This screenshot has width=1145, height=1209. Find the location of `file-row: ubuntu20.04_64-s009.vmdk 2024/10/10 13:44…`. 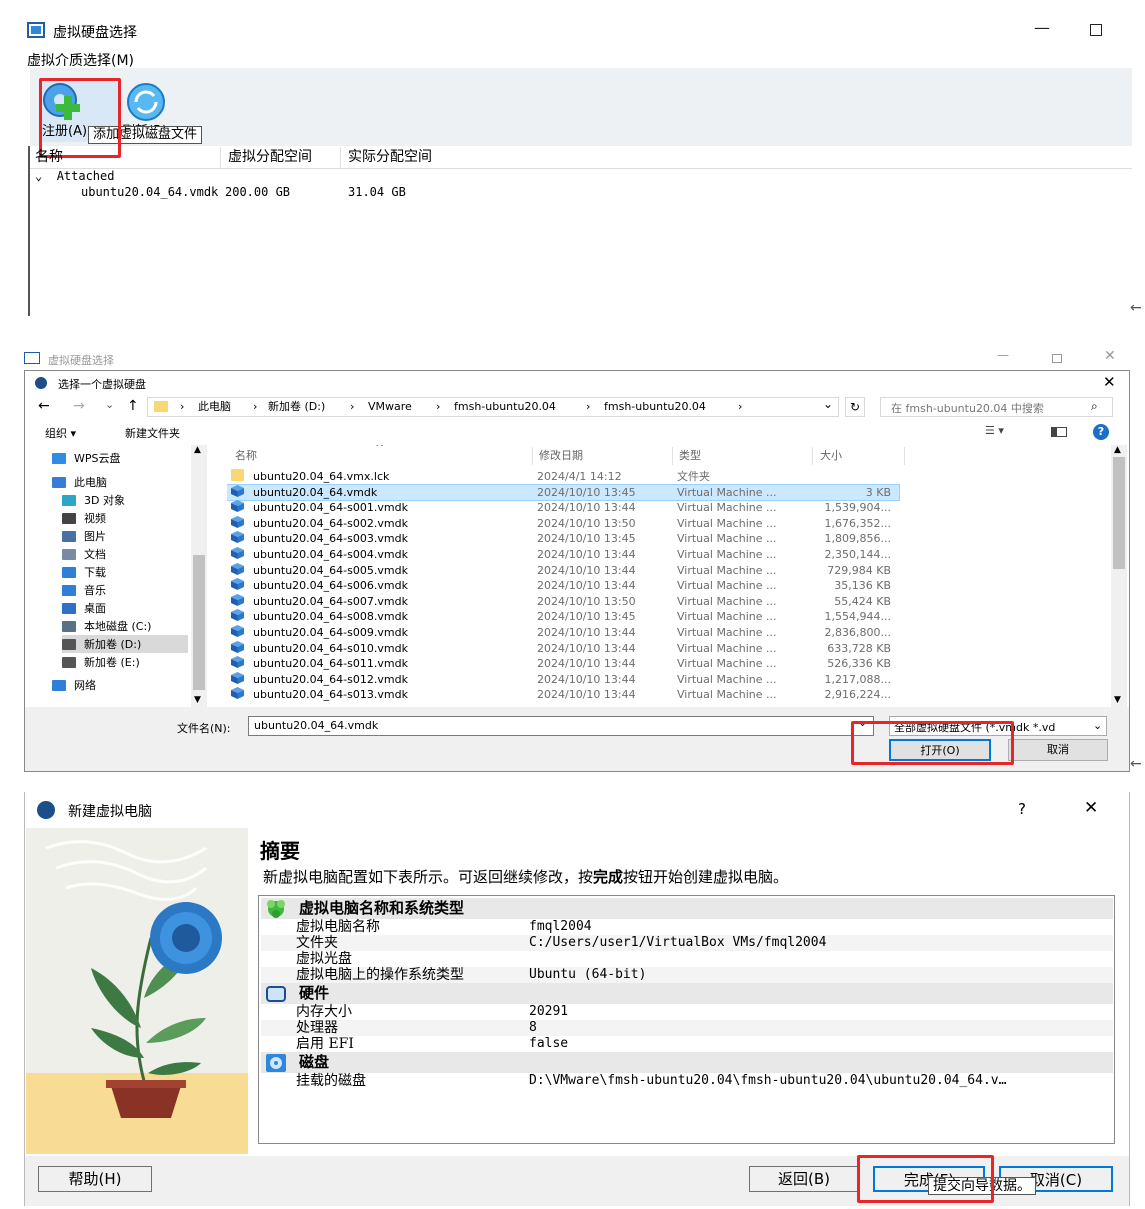

file-row: ubuntu20.04_64-s009.vmdk 2024/10/10 13:44… is located at coordinates (563, 633).